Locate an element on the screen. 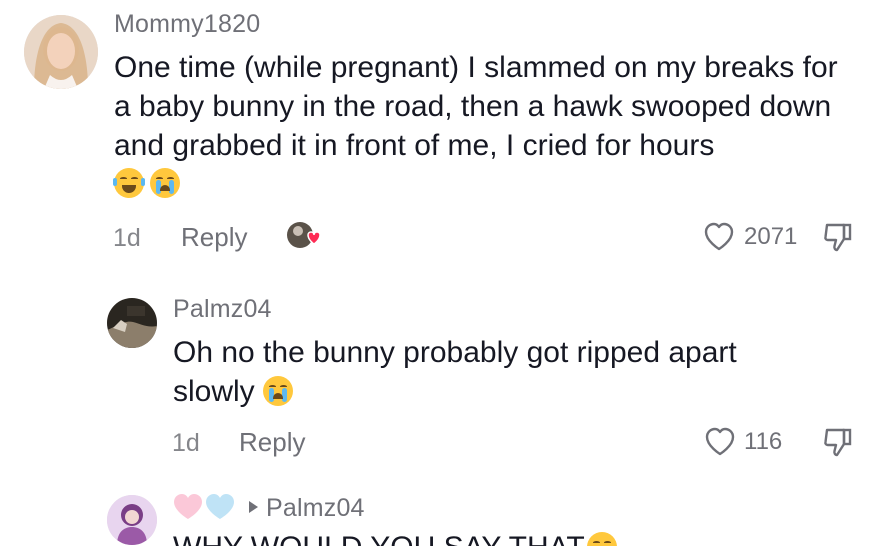 The image size is (874, 546). comment-text-line2-wrap: slowly is located at coordinates (234, 391).